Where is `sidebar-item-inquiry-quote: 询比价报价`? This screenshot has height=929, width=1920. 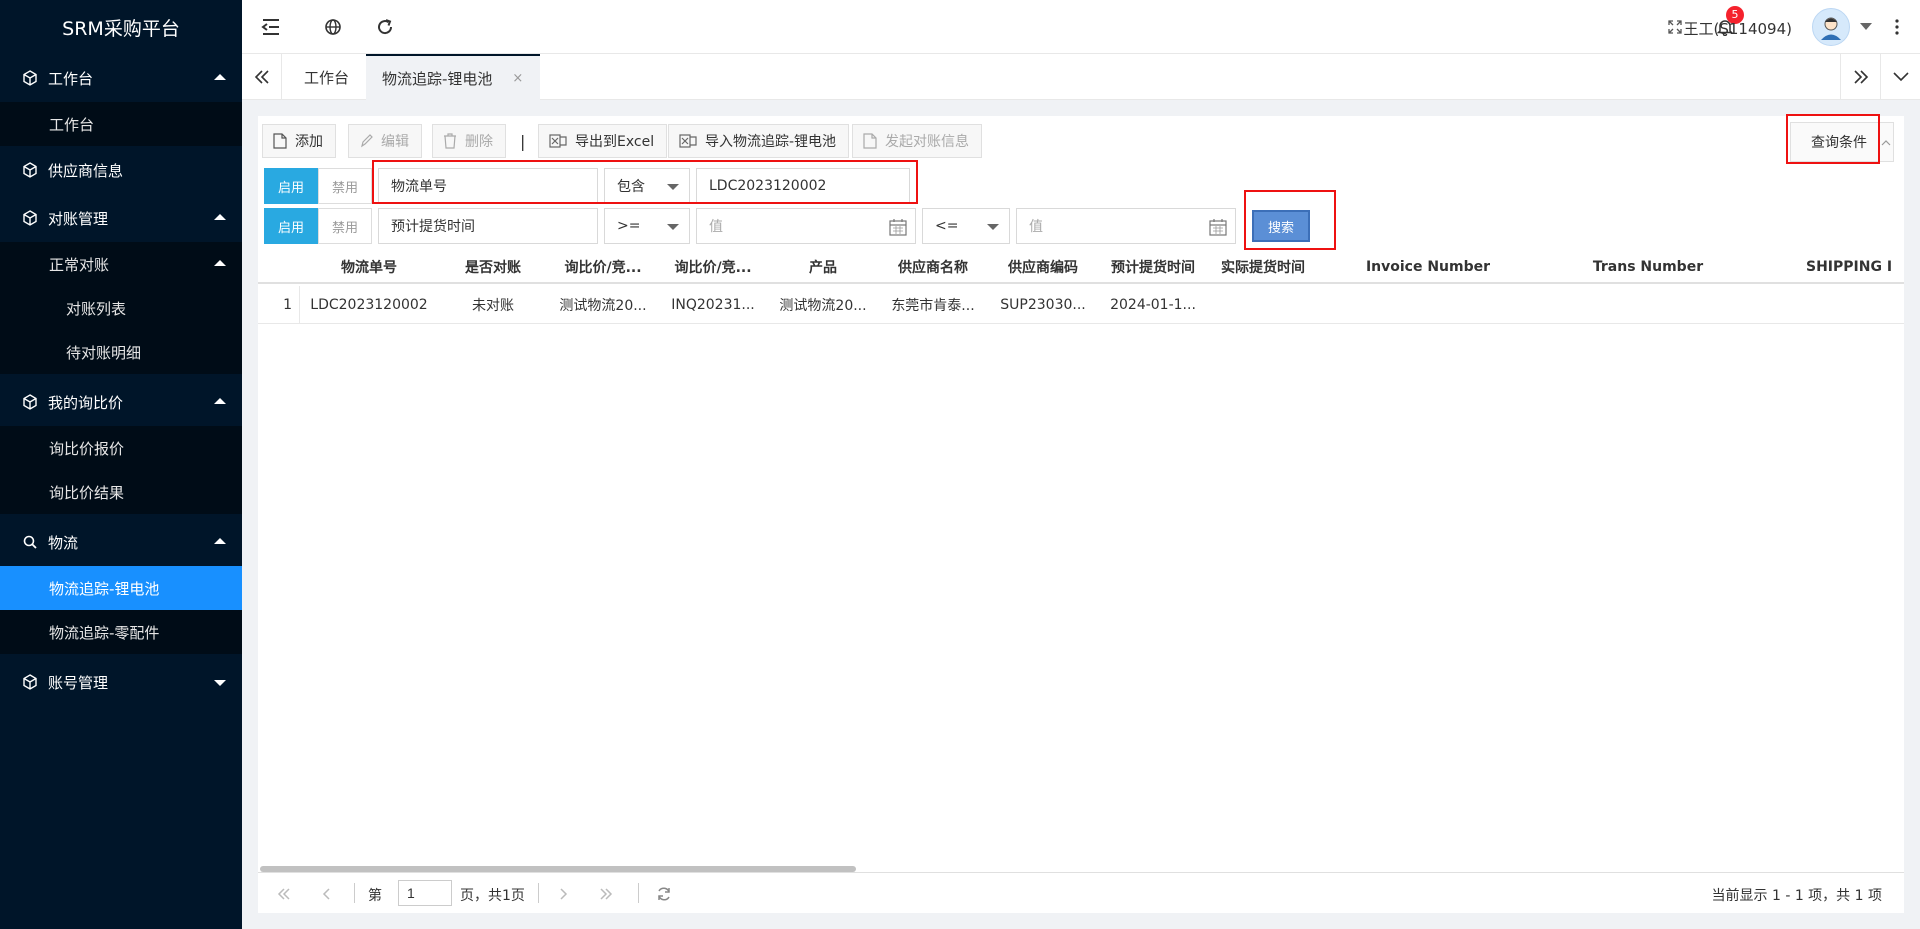 sidebar-item-inquiry-quote: 询比价报价 is located at coordinates (121, 448).